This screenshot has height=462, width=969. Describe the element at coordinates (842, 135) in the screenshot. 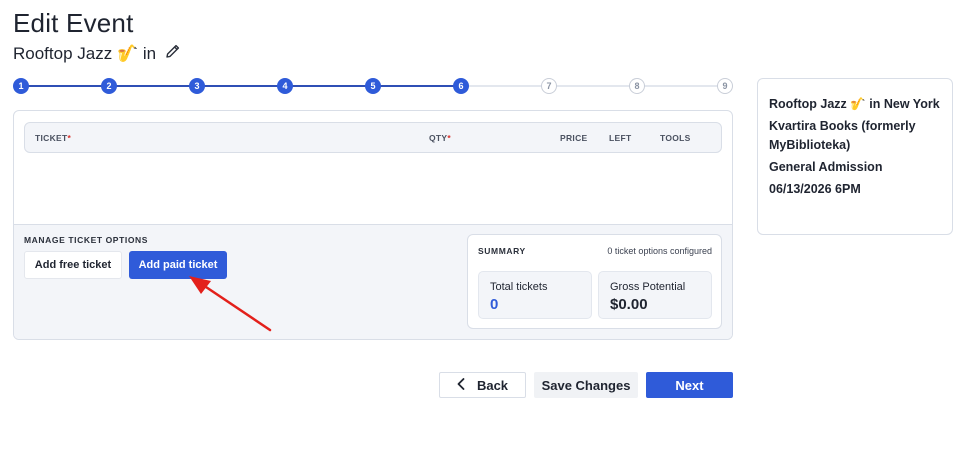

I see `event-venue: Kvartira Books (formerly MyBiblioteka)` at that location.